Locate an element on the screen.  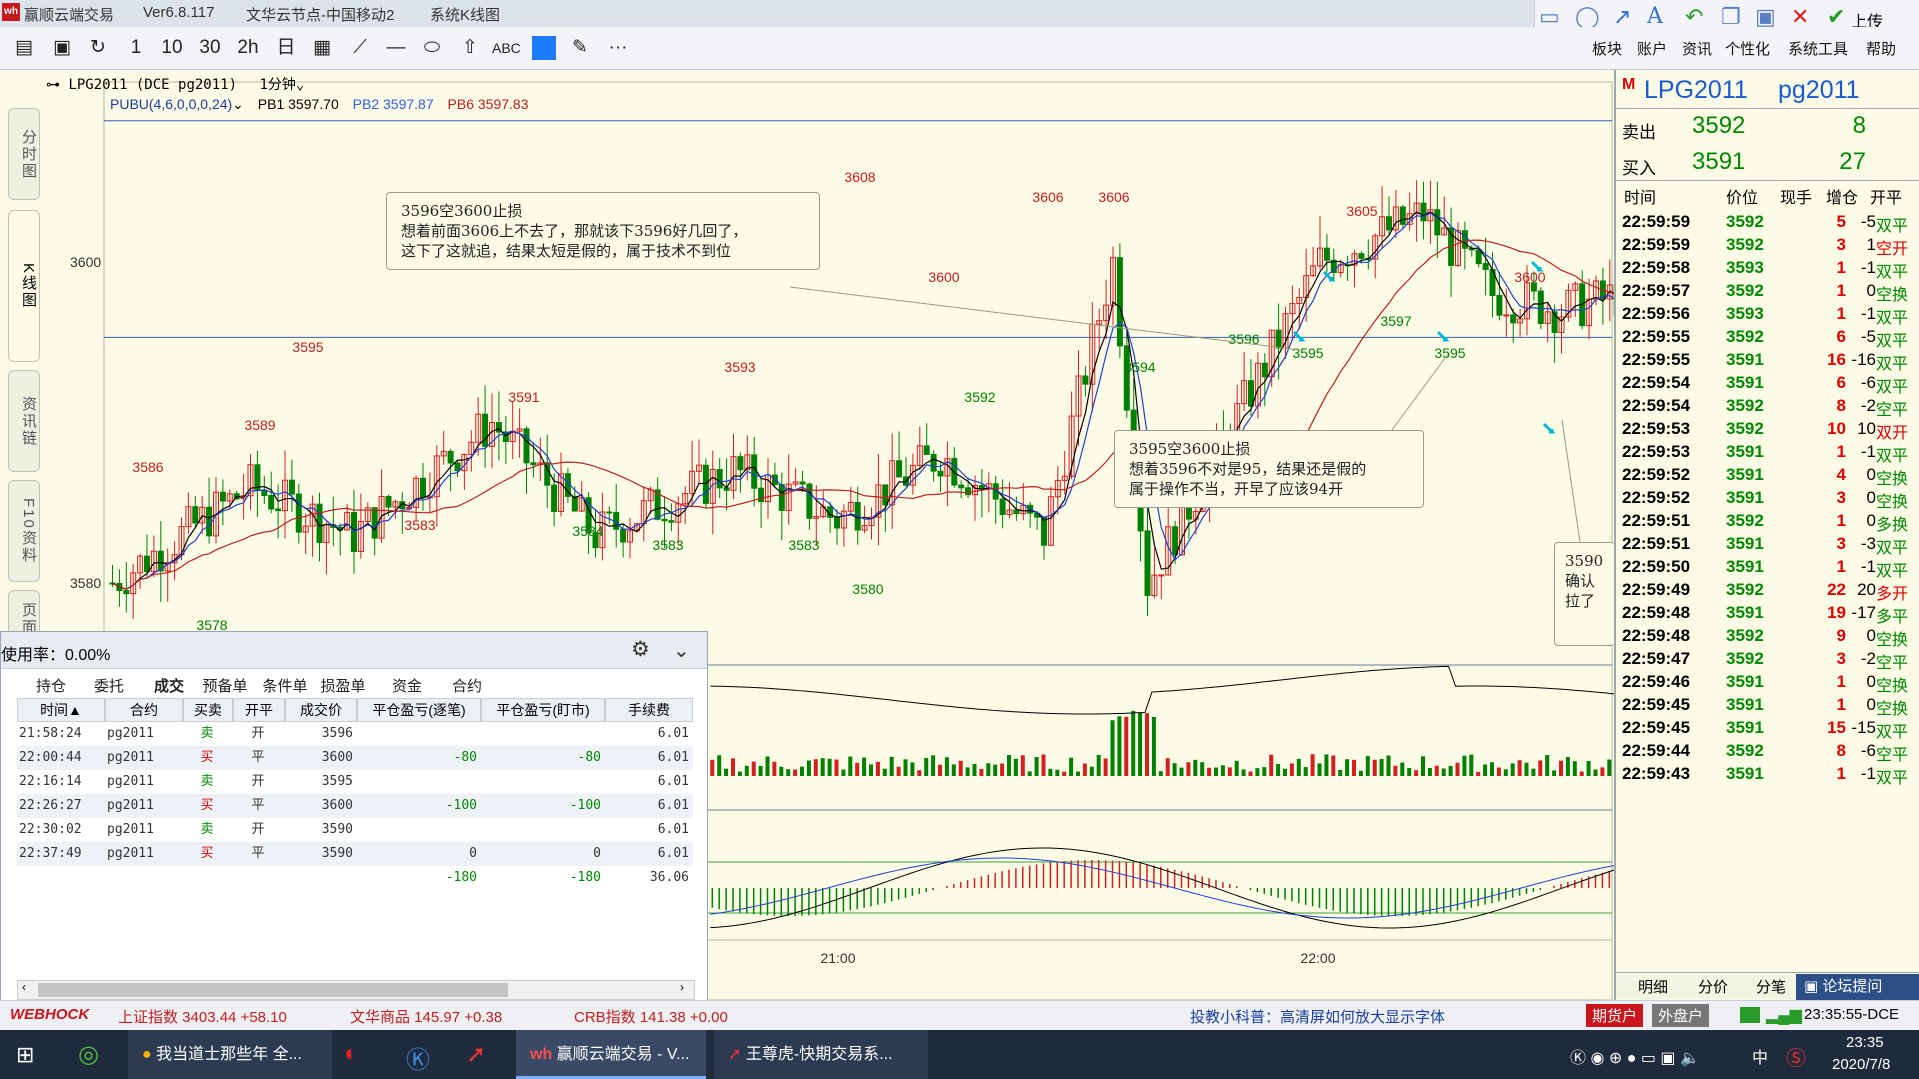
period-dropdown: 1分钟 is located at coordinates (277, 85).